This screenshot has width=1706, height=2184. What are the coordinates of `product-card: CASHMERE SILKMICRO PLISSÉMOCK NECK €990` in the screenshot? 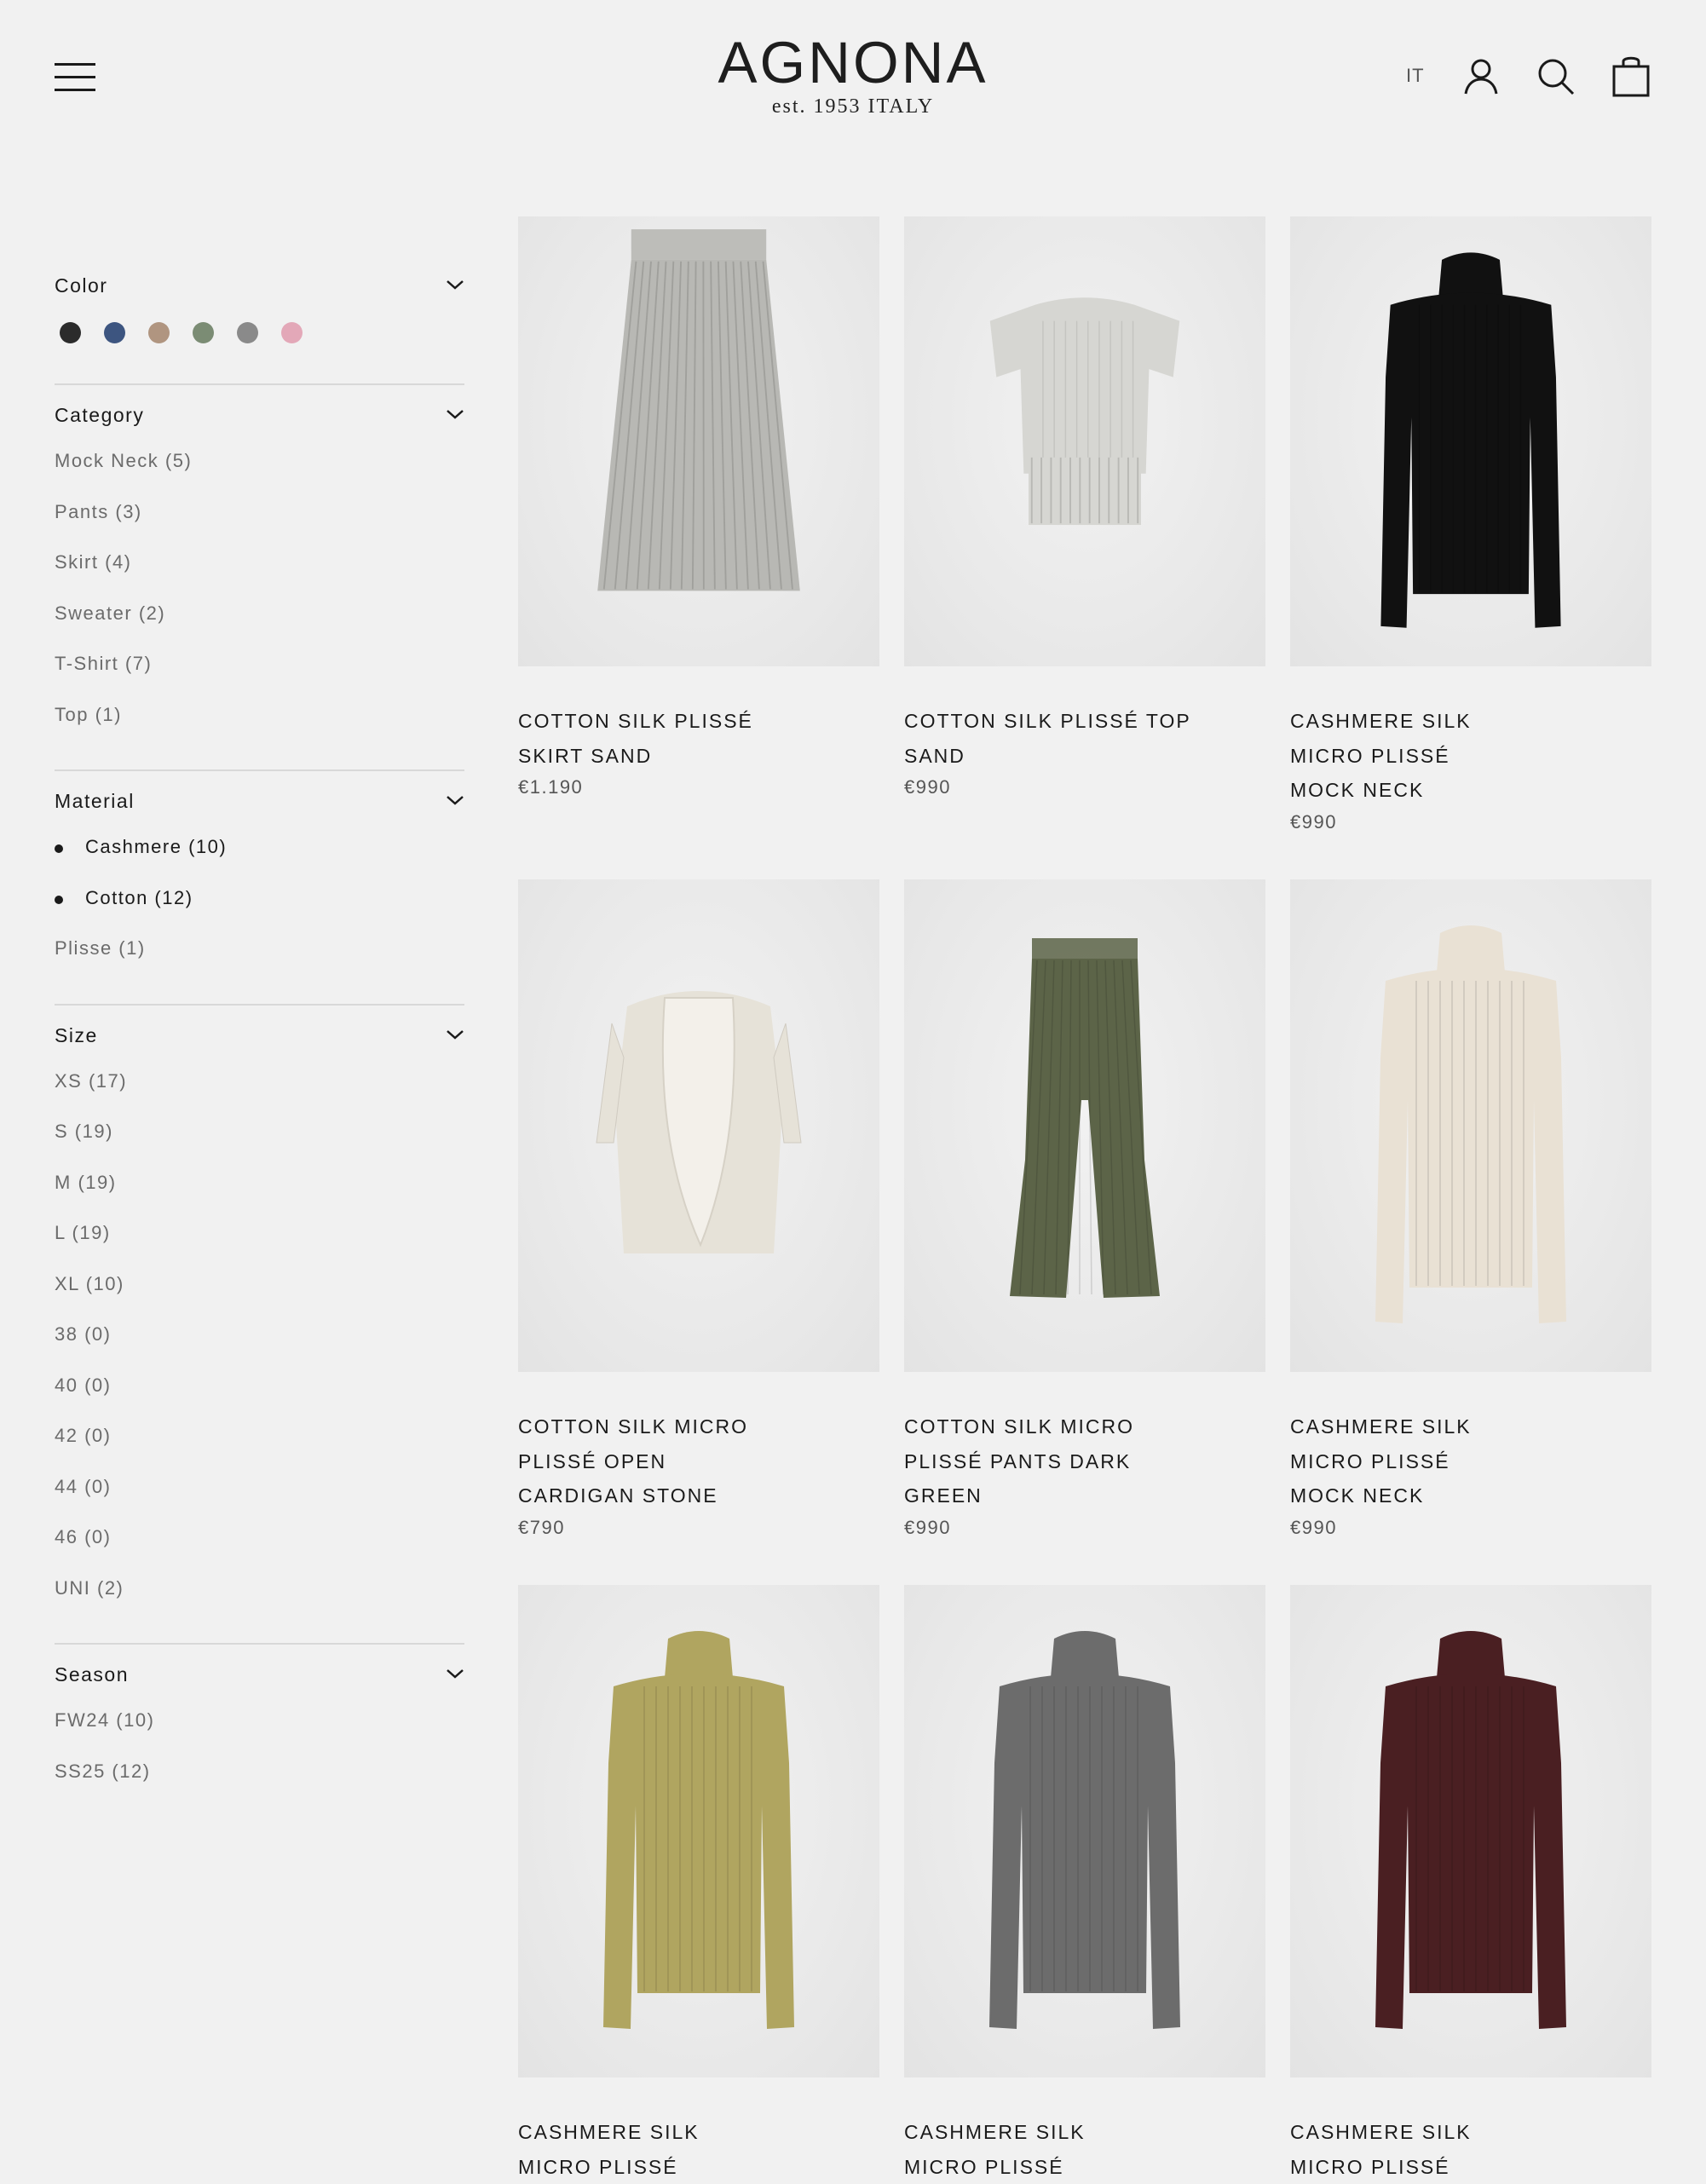 It's located at (1471, 1209).